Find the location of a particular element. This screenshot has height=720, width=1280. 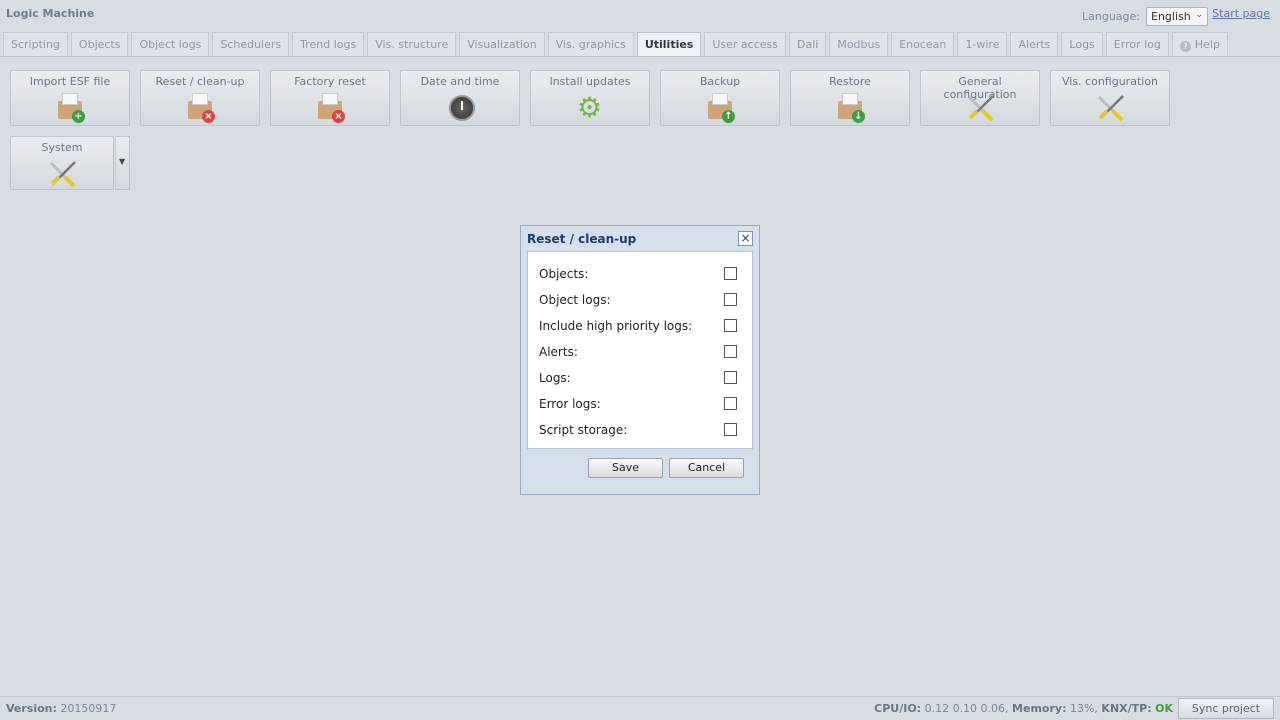

box-download-icon: ↓ is located at coordinates (851, 108).